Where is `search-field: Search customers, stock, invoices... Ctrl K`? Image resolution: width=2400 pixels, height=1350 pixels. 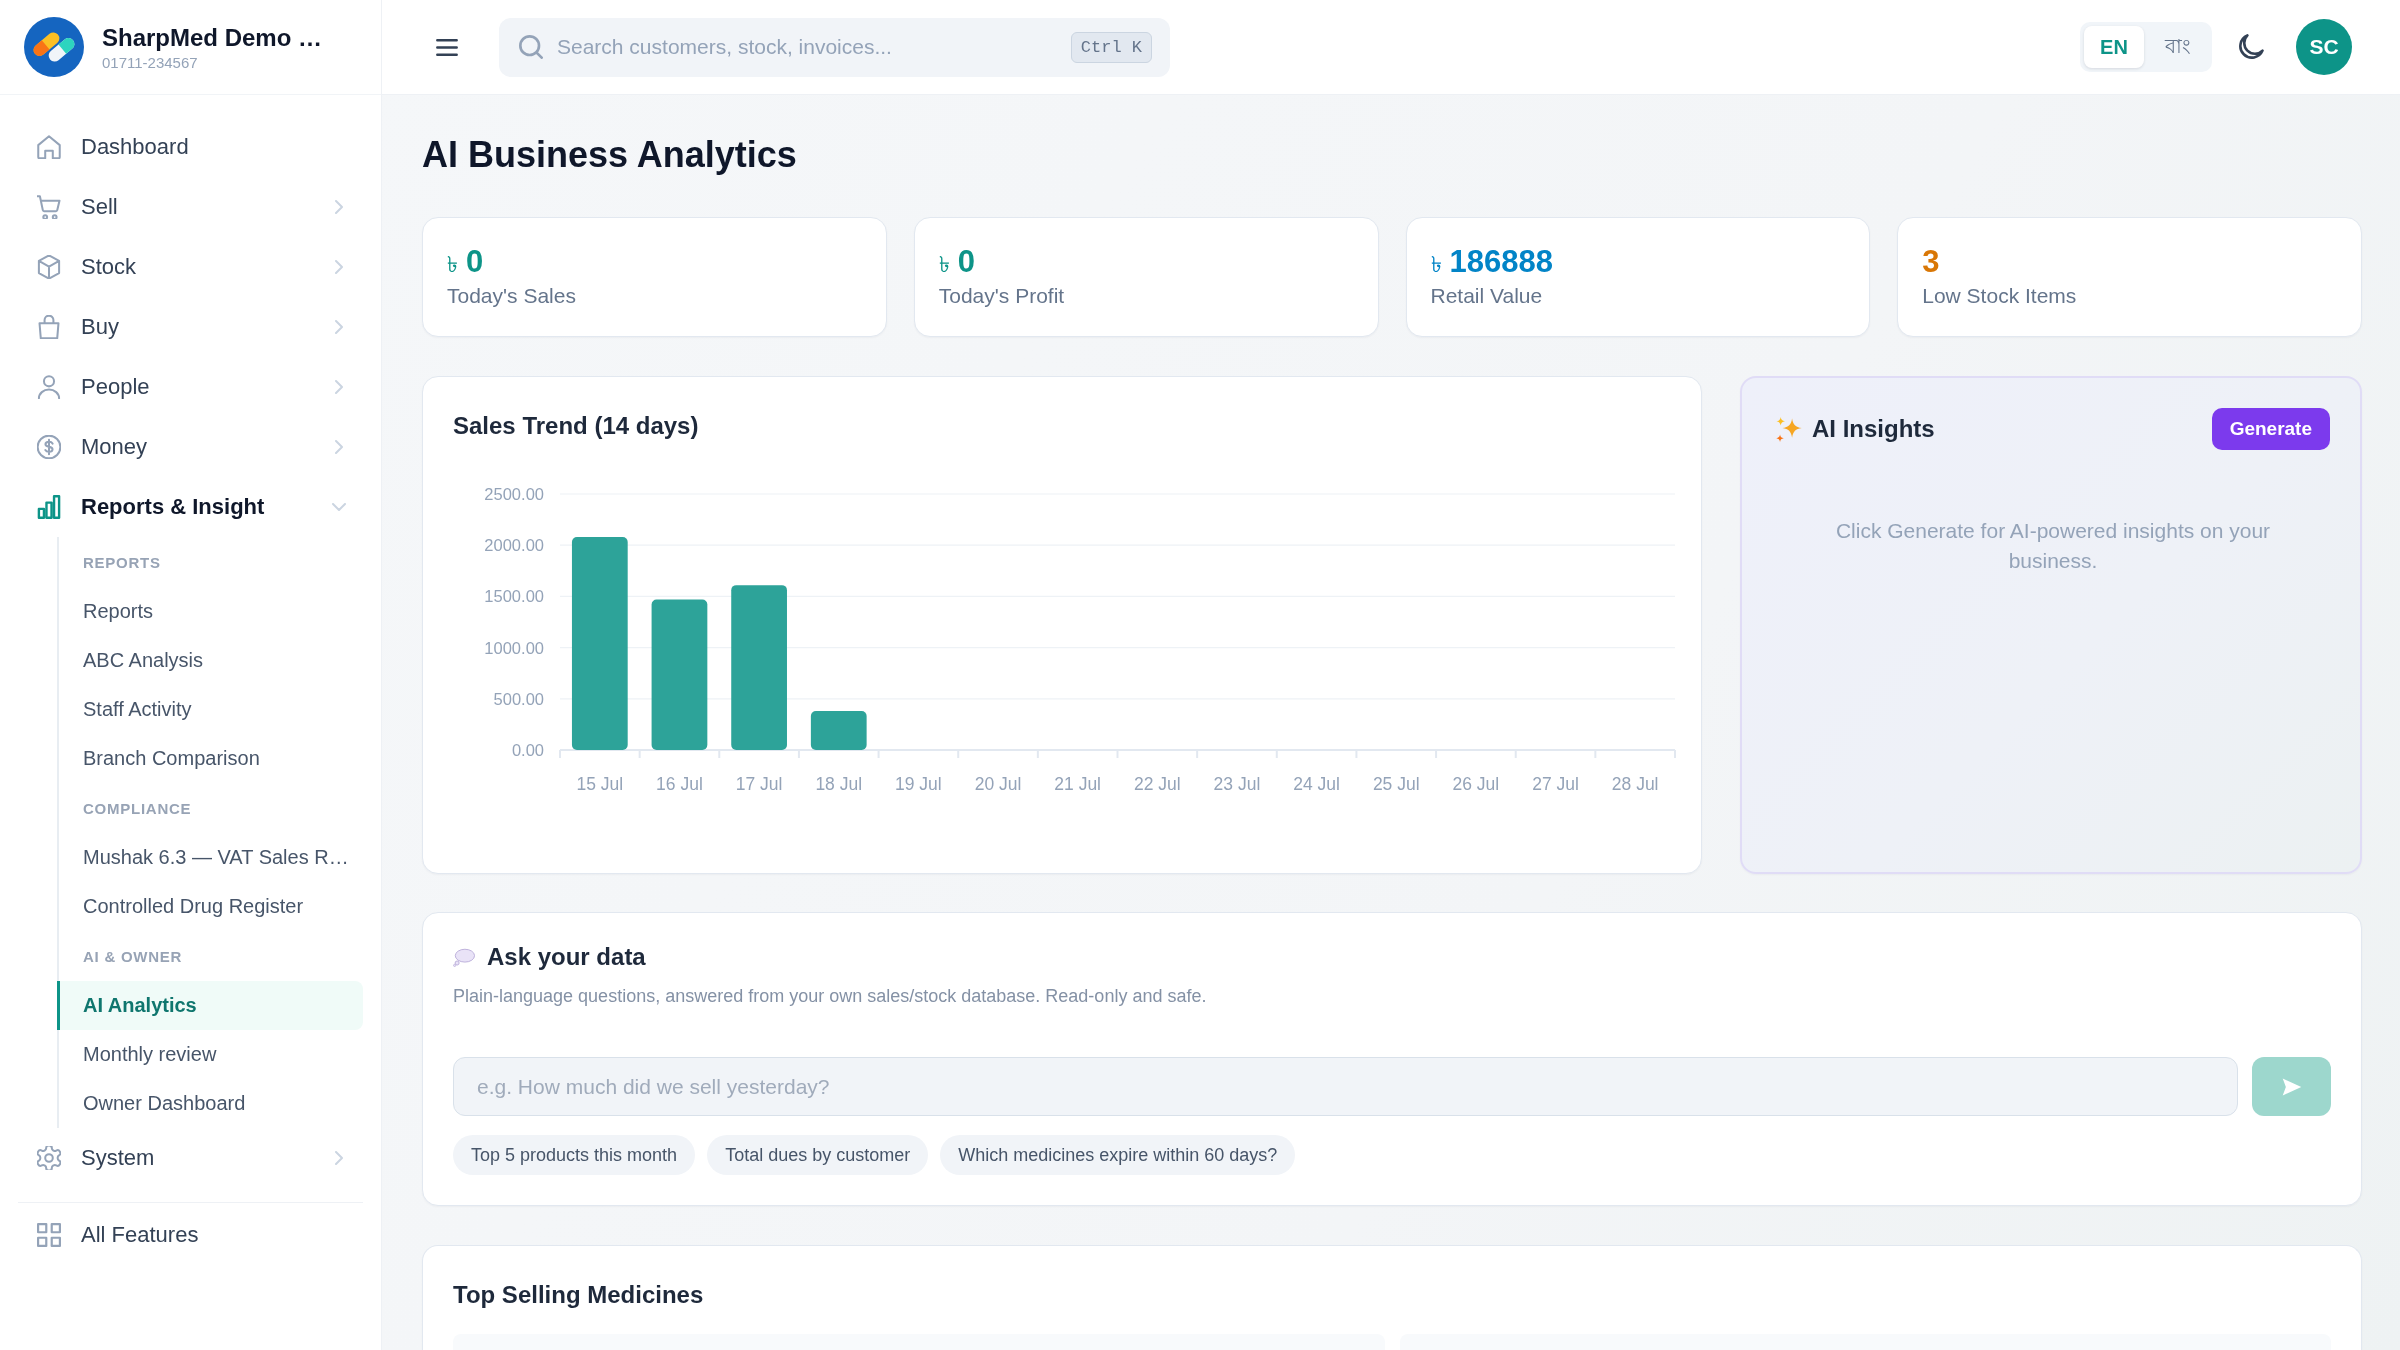
search-field: Search customers, stock, invoices... Ctrl K is located at coordinates (834, 47).